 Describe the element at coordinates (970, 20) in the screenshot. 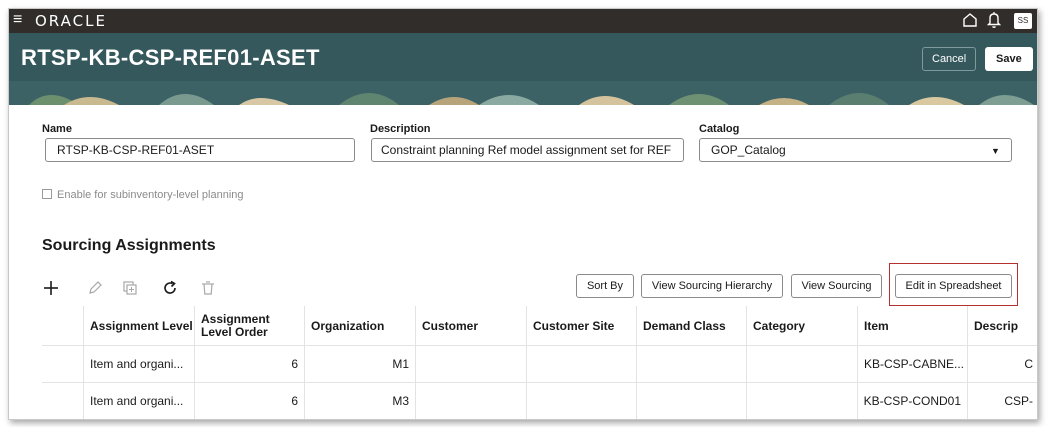

I see `home-icon` at that location.